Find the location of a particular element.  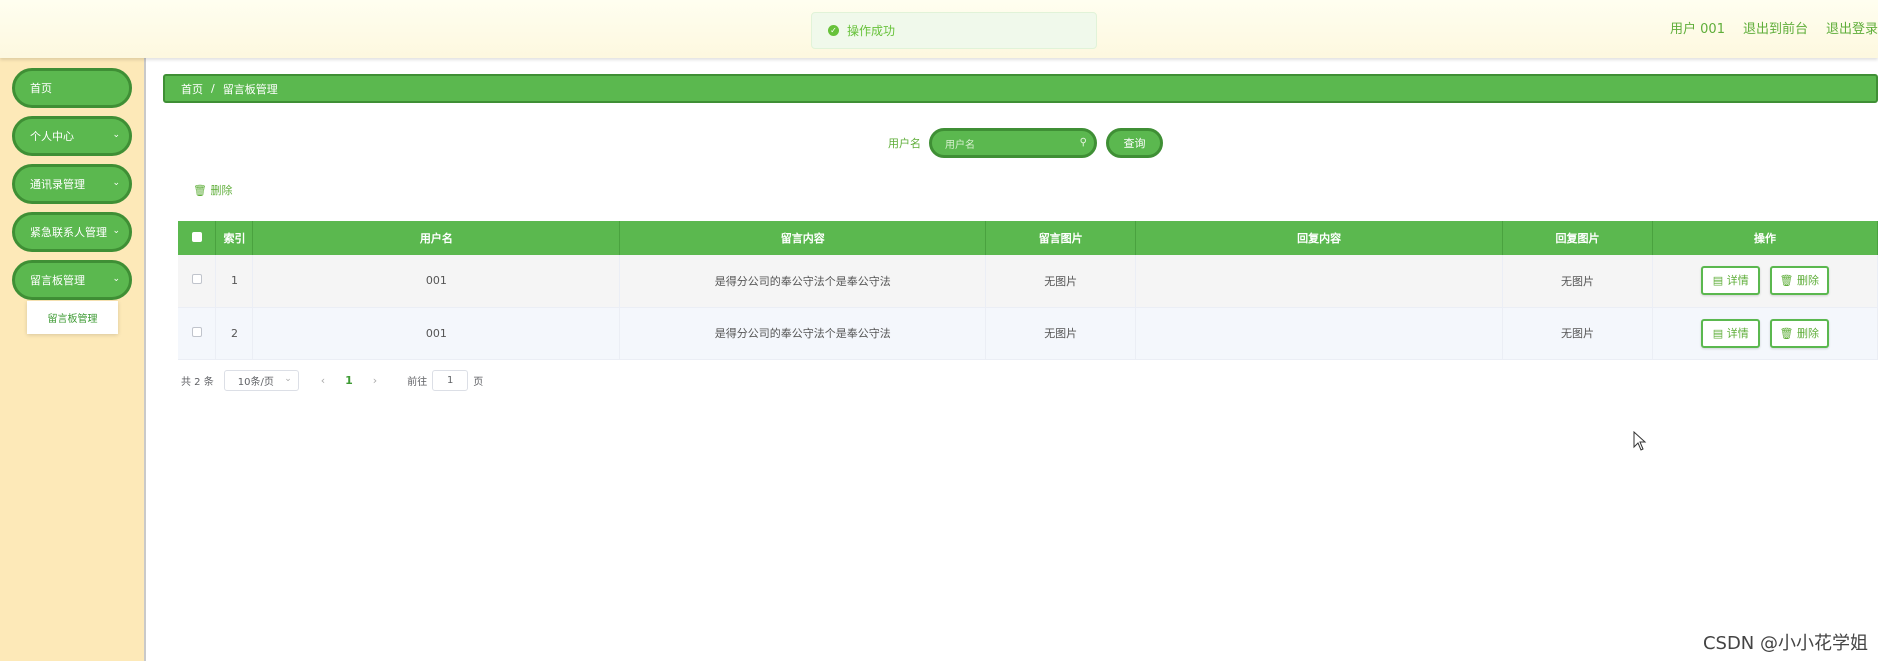

sidebar-item-emergency-contacts: 紧急联系人管理 ⌄ is located at coordinates (72, 232).